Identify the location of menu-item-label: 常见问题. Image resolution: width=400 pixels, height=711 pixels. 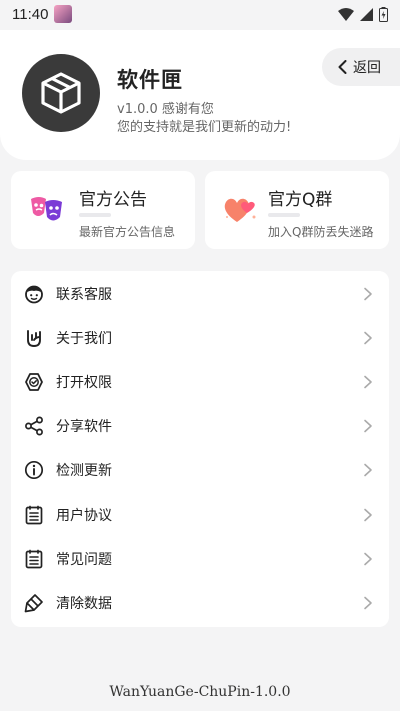
(84, 560).